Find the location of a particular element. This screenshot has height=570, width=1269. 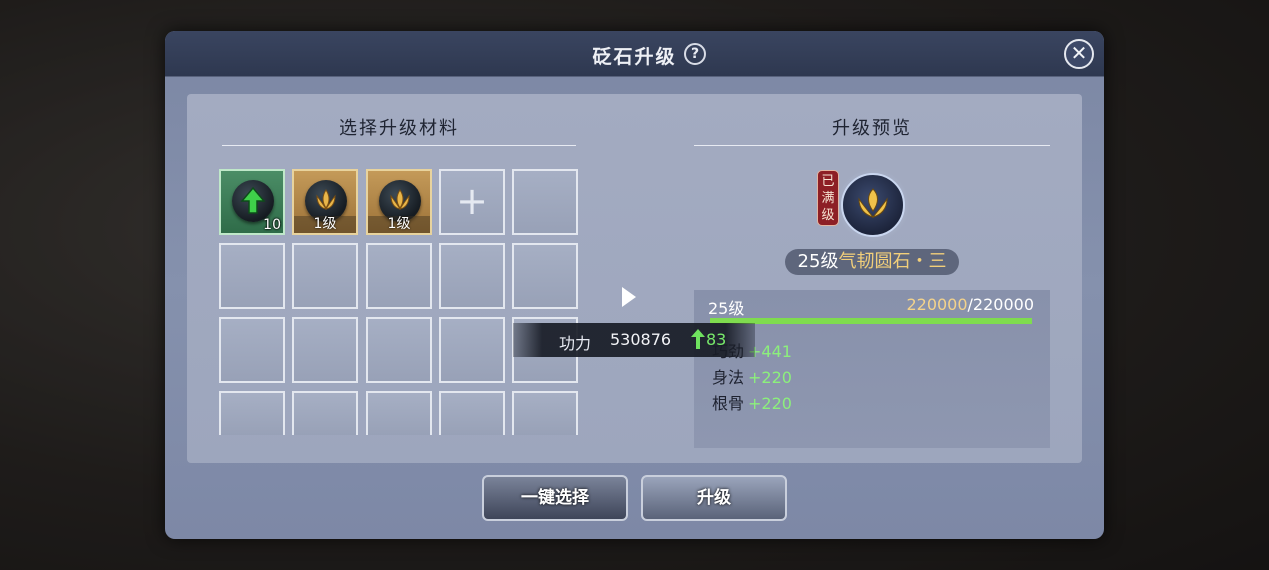

close-button: ✕ is located at coordinates (1079, 54).